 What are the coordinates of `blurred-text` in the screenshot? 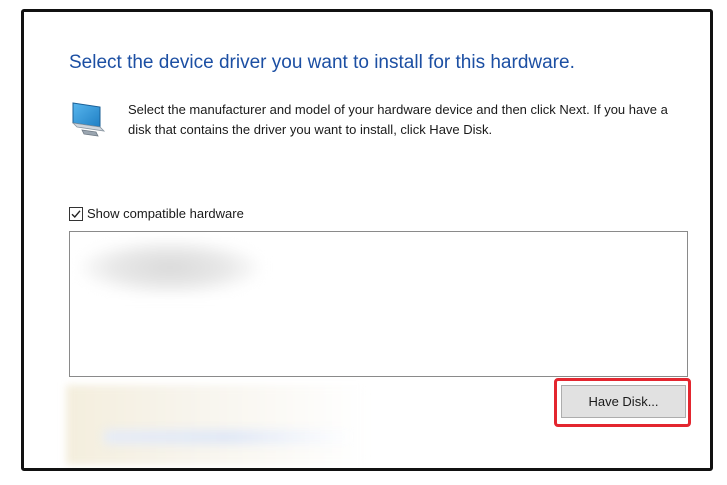 It's located at (229, 437).